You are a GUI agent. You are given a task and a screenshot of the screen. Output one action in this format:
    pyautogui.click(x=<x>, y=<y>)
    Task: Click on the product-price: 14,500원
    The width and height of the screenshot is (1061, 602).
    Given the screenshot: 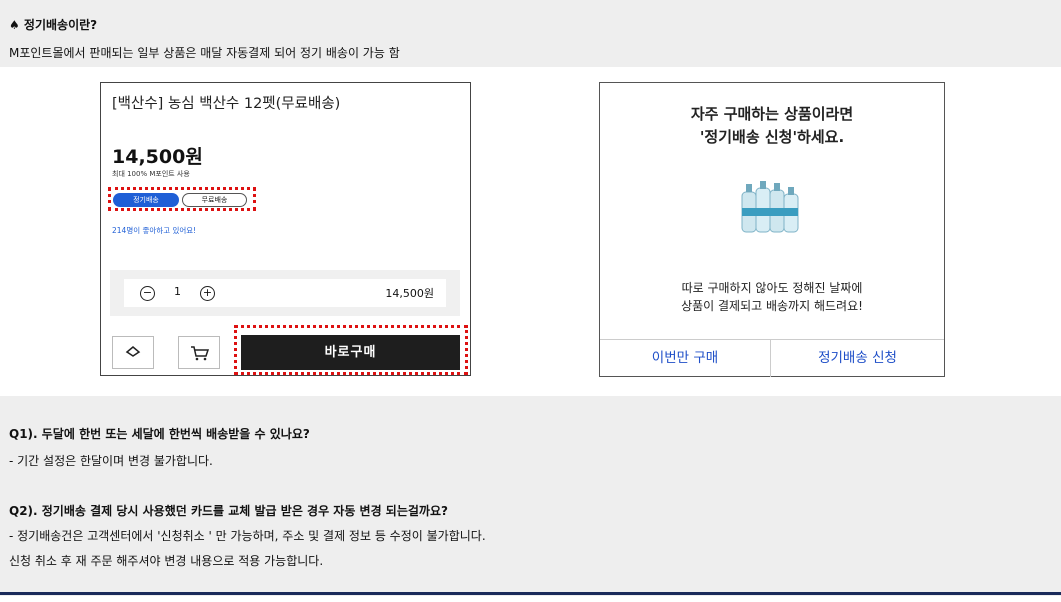 What is the action you would take?
    pyautogui.click(x=157, y=157)
    